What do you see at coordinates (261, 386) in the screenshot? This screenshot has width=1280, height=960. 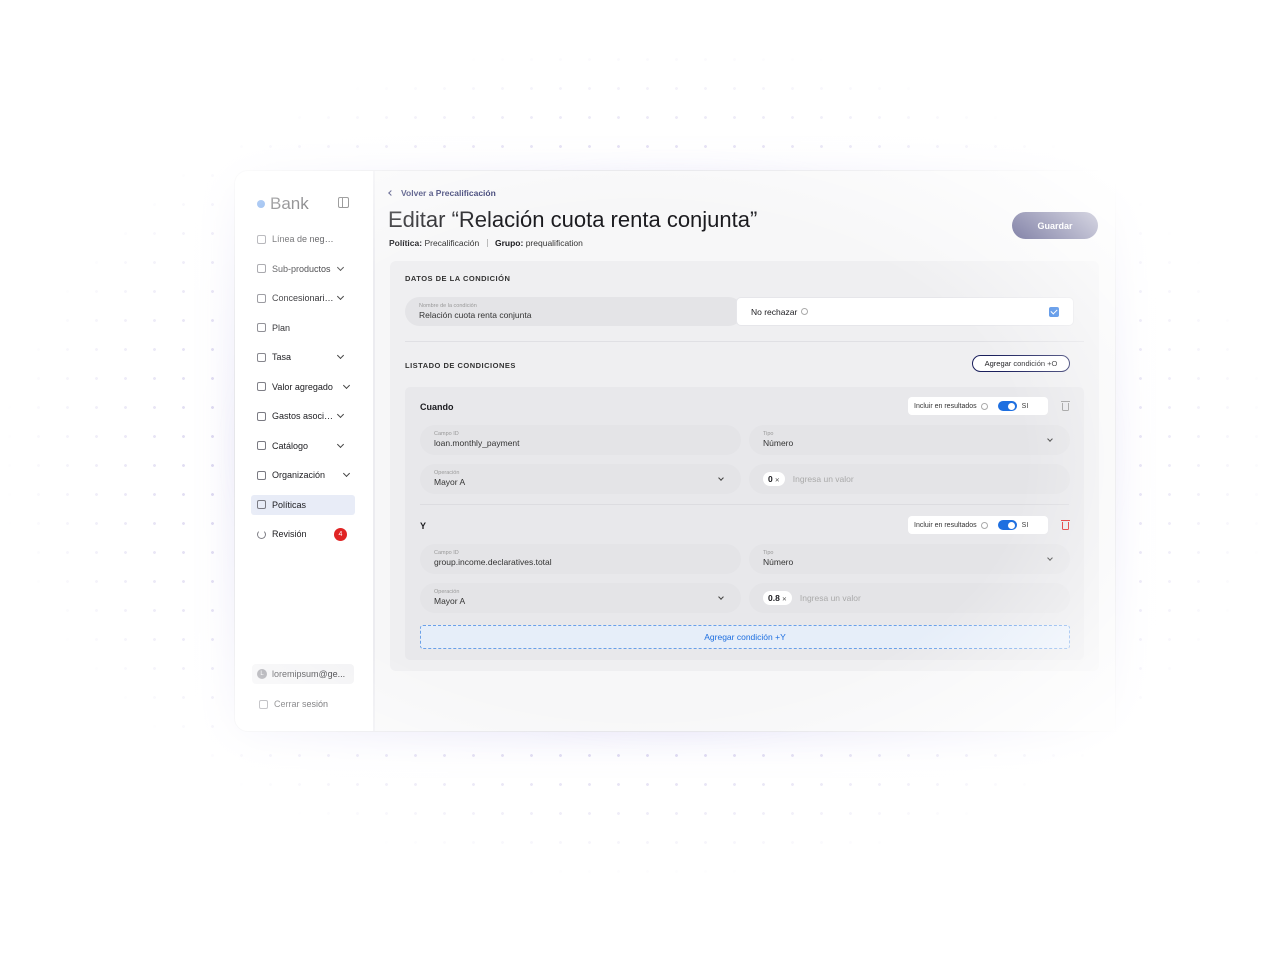 I see `document-icon` at bounding box center [261, 386].